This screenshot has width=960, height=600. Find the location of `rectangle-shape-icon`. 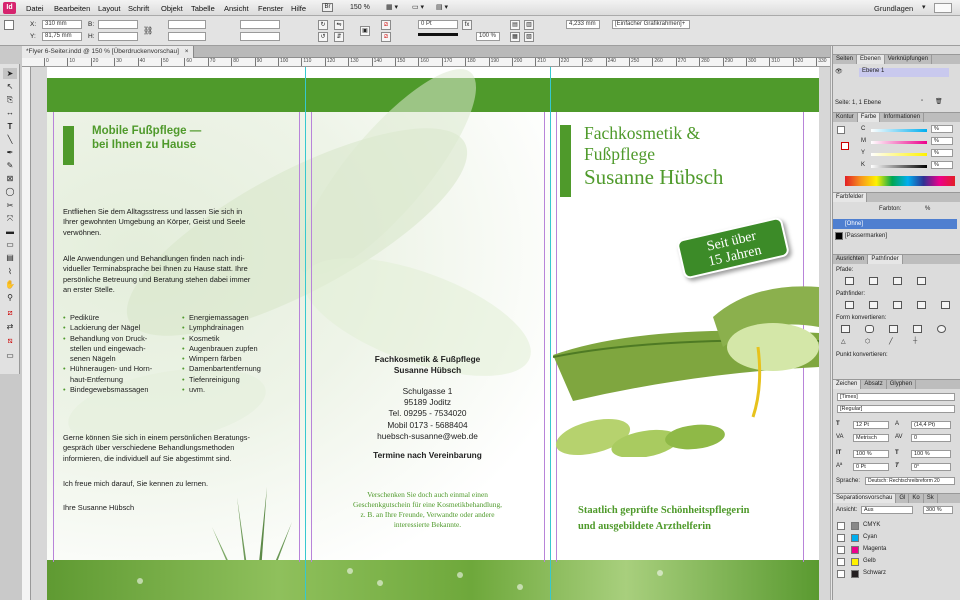

rectangle-shape-icon is located at coordinates (845, 329).